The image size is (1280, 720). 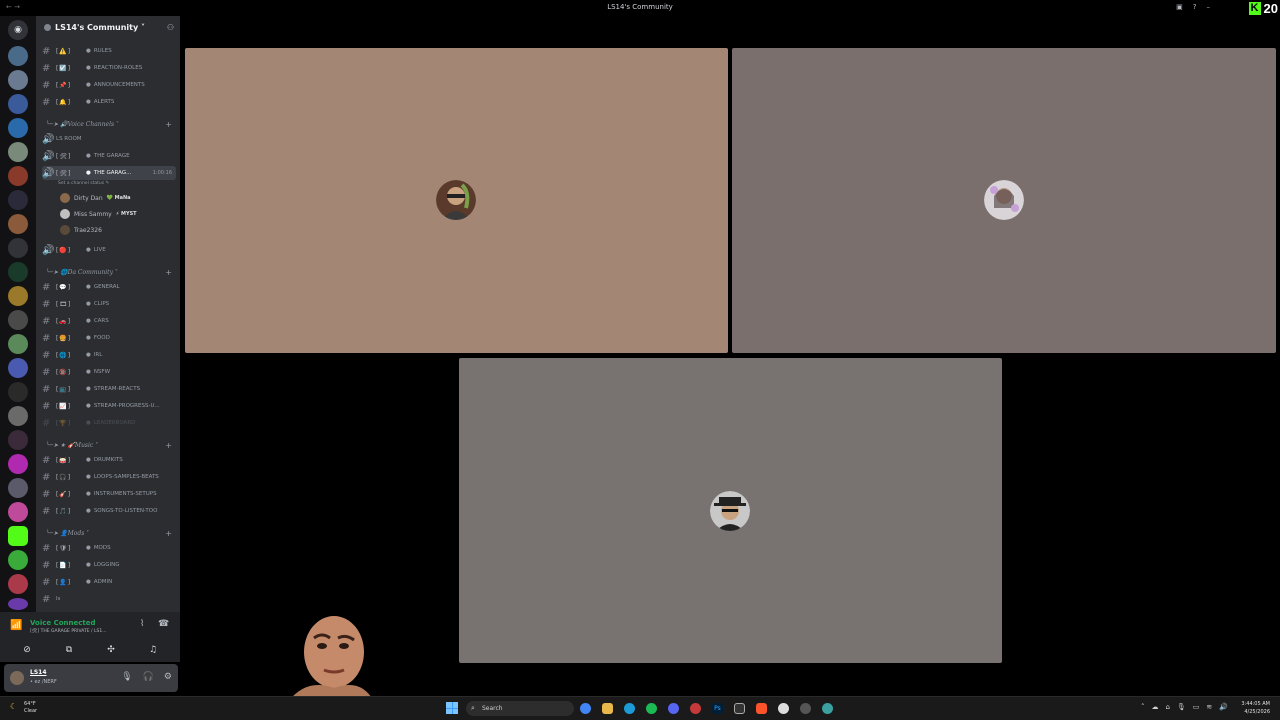 What do you see at coordinates (109, 389) in the screenshot?
I see `channel-stream-reacts: # [📺] ● STREAM-REACTS` at bounding box center [109, 389].